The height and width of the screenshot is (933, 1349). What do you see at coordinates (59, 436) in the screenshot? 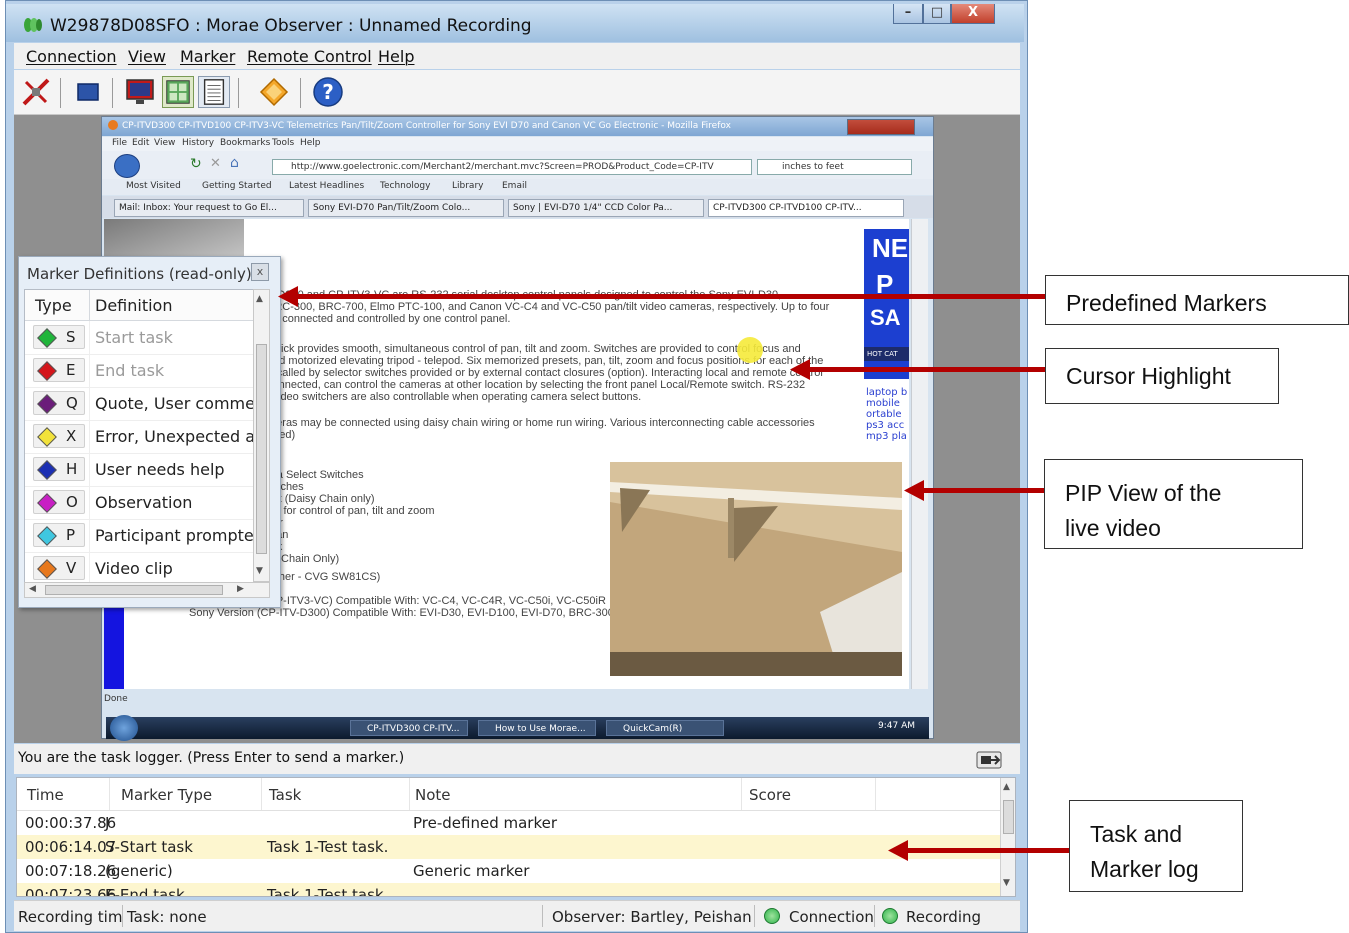
I see `marker-key-button: X` at bounding box center [59, 436].